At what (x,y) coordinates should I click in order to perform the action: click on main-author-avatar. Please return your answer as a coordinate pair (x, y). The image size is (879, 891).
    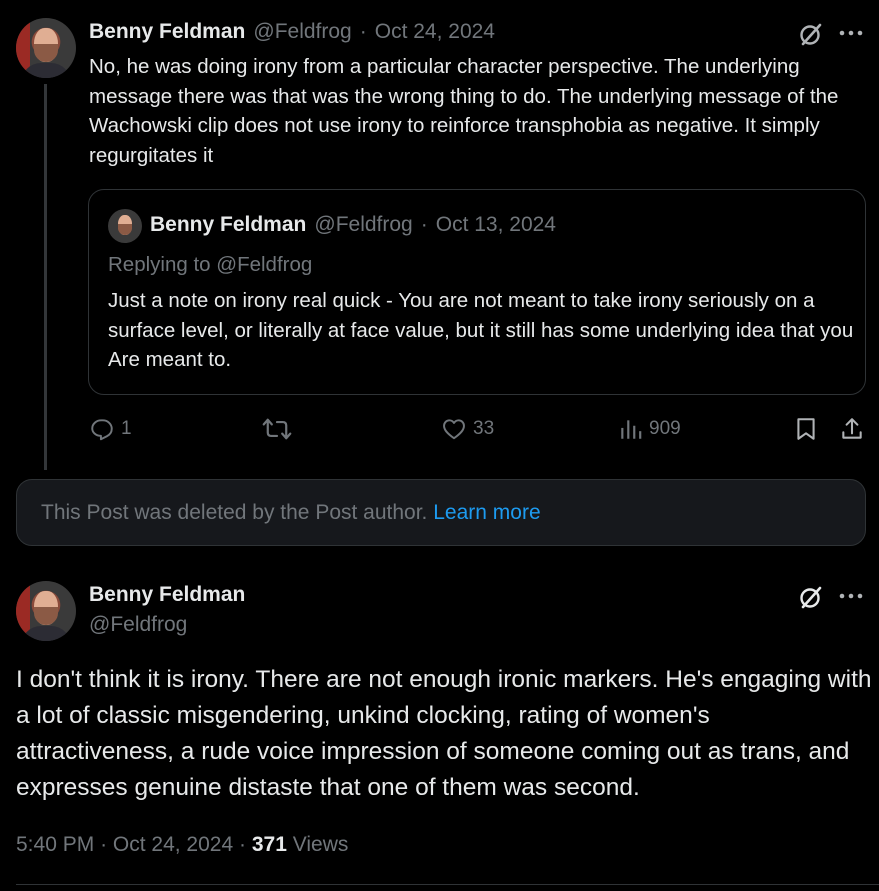
    Looking at the image, I should click on (46, 611).